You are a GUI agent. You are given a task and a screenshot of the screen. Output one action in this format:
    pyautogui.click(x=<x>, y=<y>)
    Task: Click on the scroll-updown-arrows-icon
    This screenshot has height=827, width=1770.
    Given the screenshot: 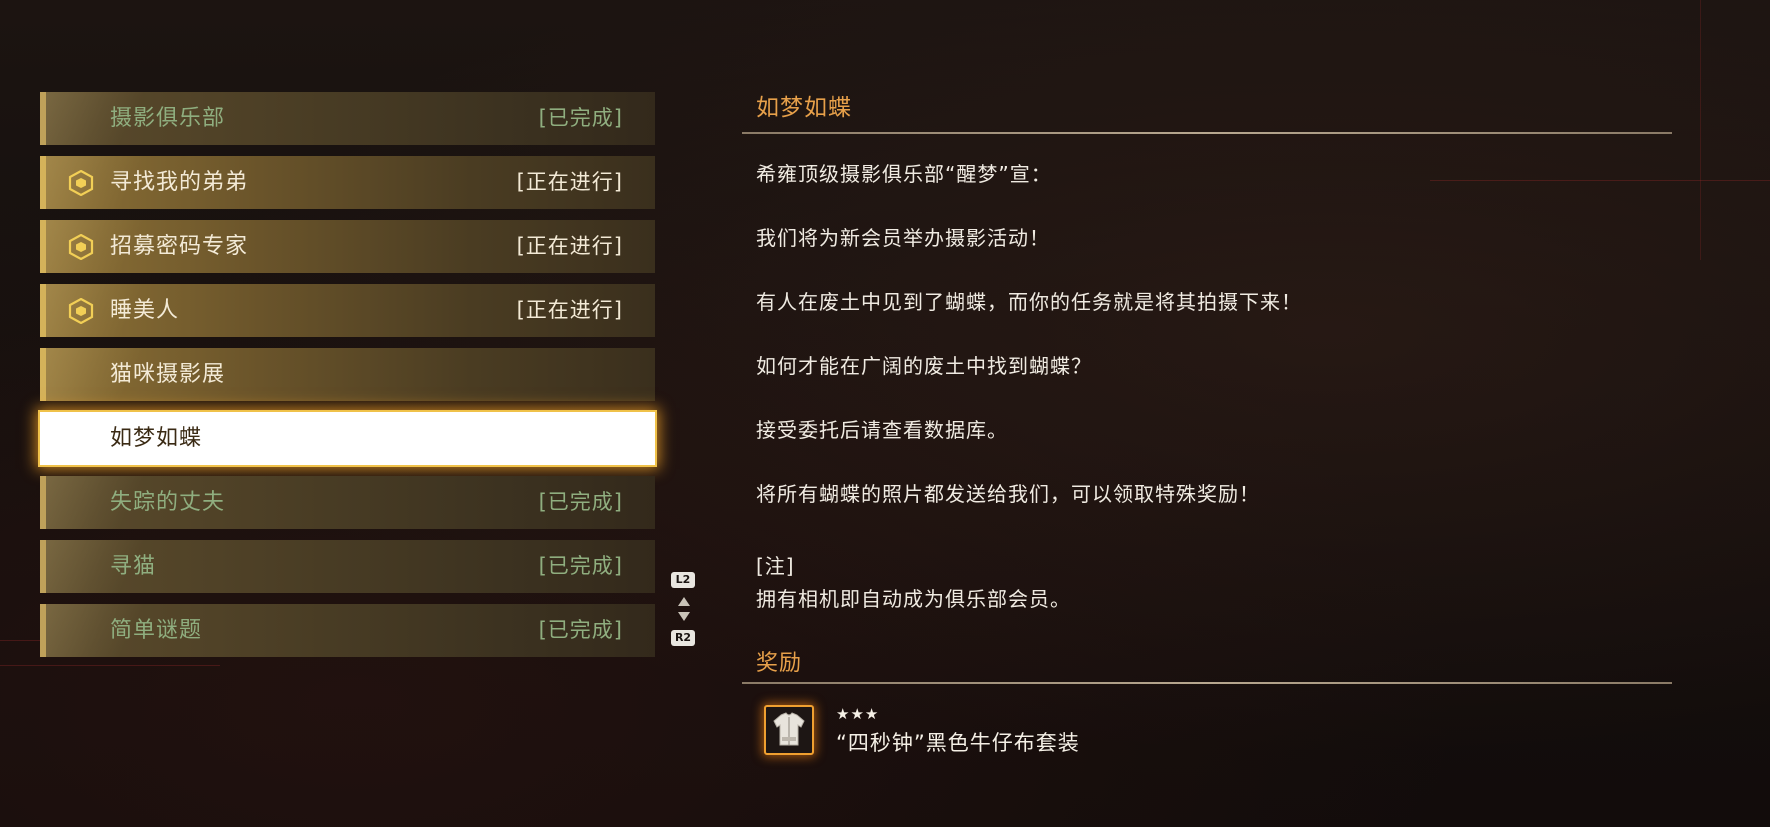 What is the action you would take?
    pyautogui.click(x=684, y=609)
    